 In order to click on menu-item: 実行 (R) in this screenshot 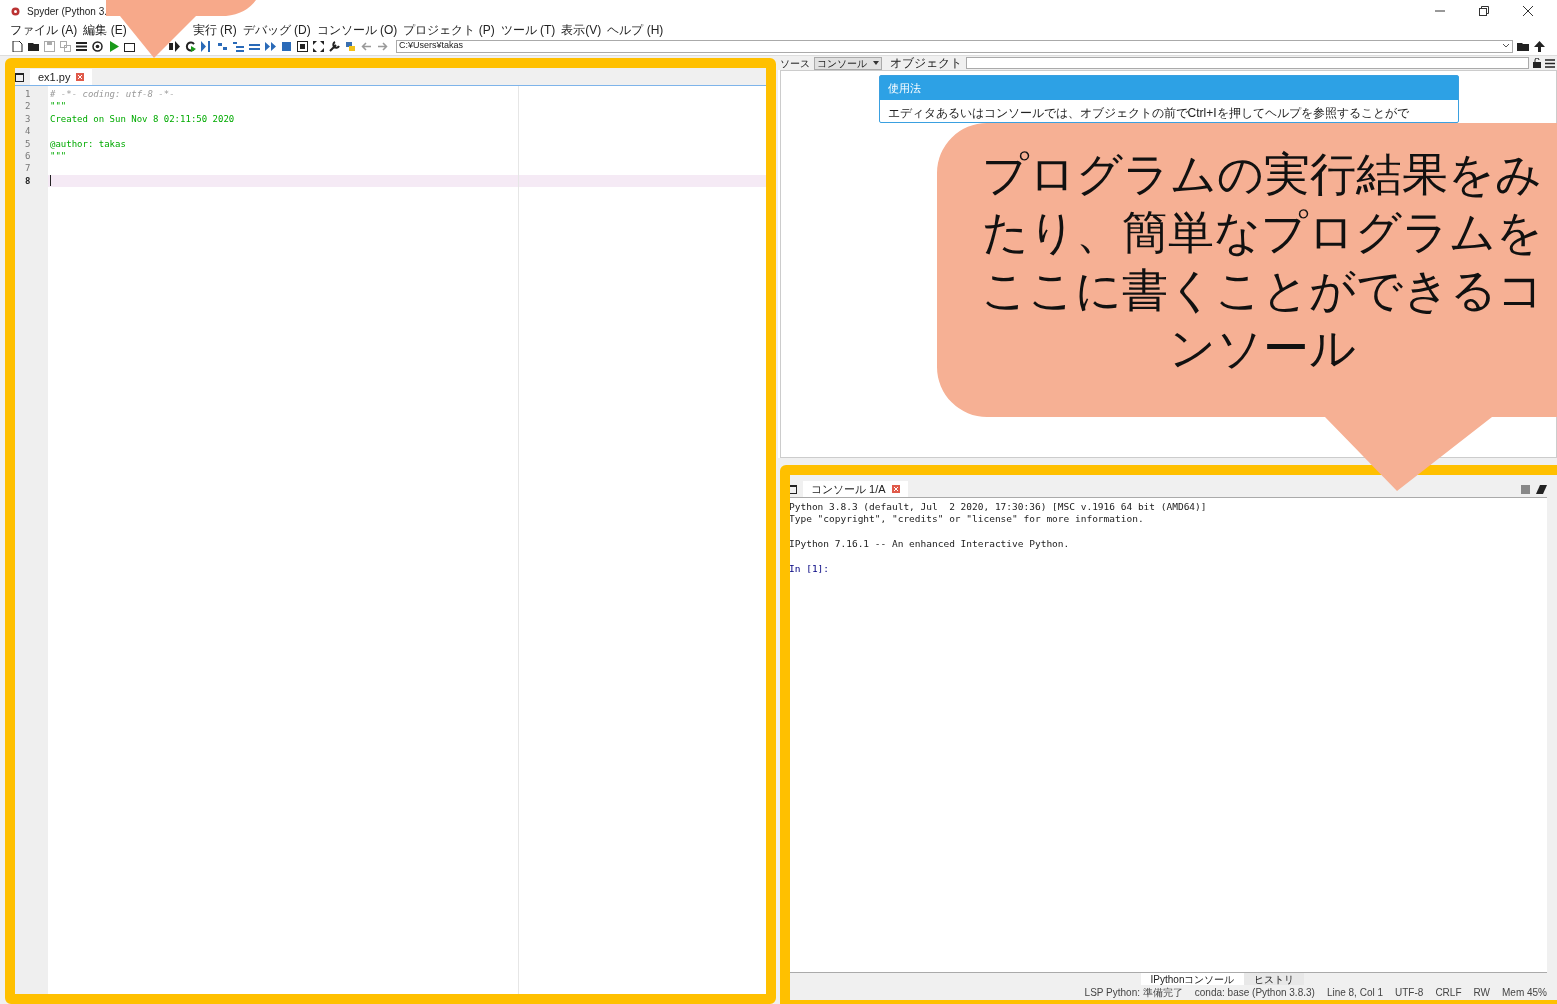, I will do `click(214, 29)`.